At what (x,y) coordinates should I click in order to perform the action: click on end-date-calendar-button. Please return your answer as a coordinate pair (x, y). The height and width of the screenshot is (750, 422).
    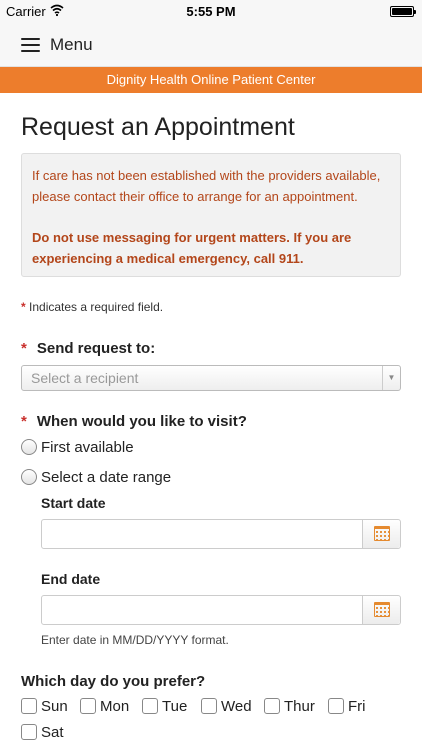
    Looking at the image, I should click on (381, 610).